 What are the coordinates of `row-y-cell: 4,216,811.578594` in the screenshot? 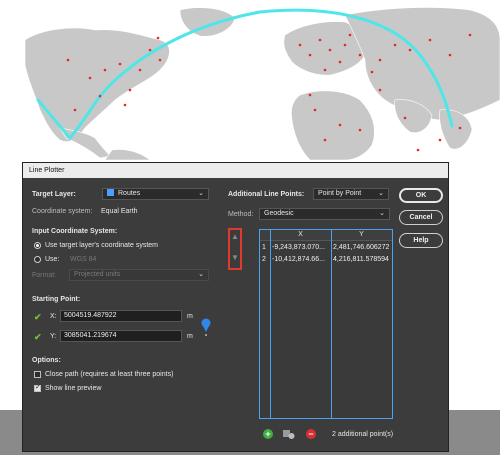 It's located at (363, 259).